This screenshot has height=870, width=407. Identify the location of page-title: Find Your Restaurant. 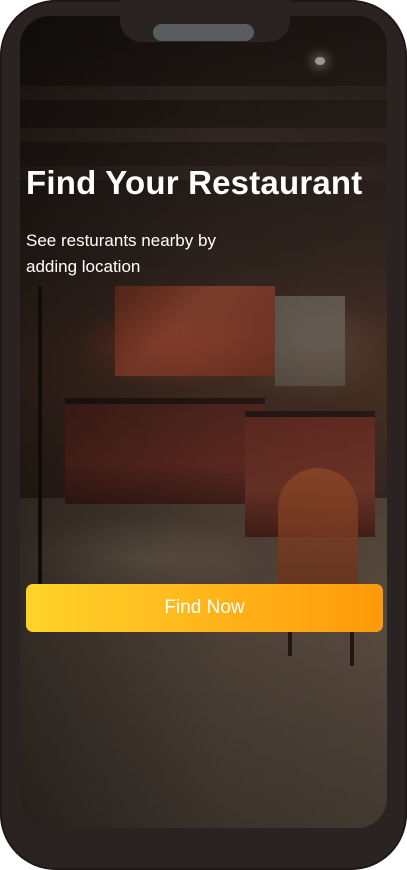
(194, 182).